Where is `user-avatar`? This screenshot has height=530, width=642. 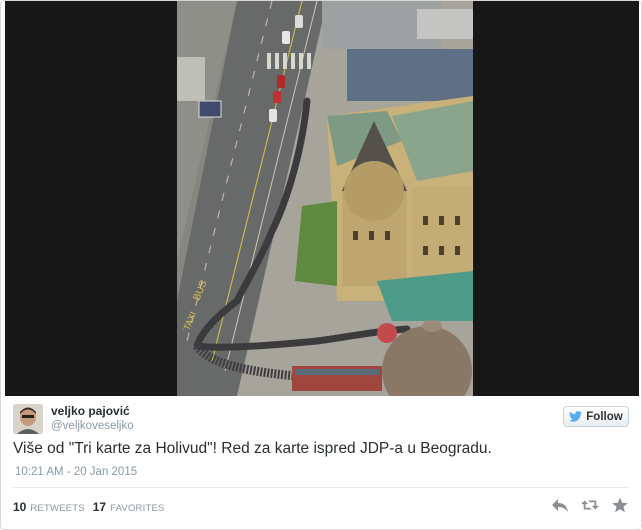 user-avatar is located at coordinates (28, 419).